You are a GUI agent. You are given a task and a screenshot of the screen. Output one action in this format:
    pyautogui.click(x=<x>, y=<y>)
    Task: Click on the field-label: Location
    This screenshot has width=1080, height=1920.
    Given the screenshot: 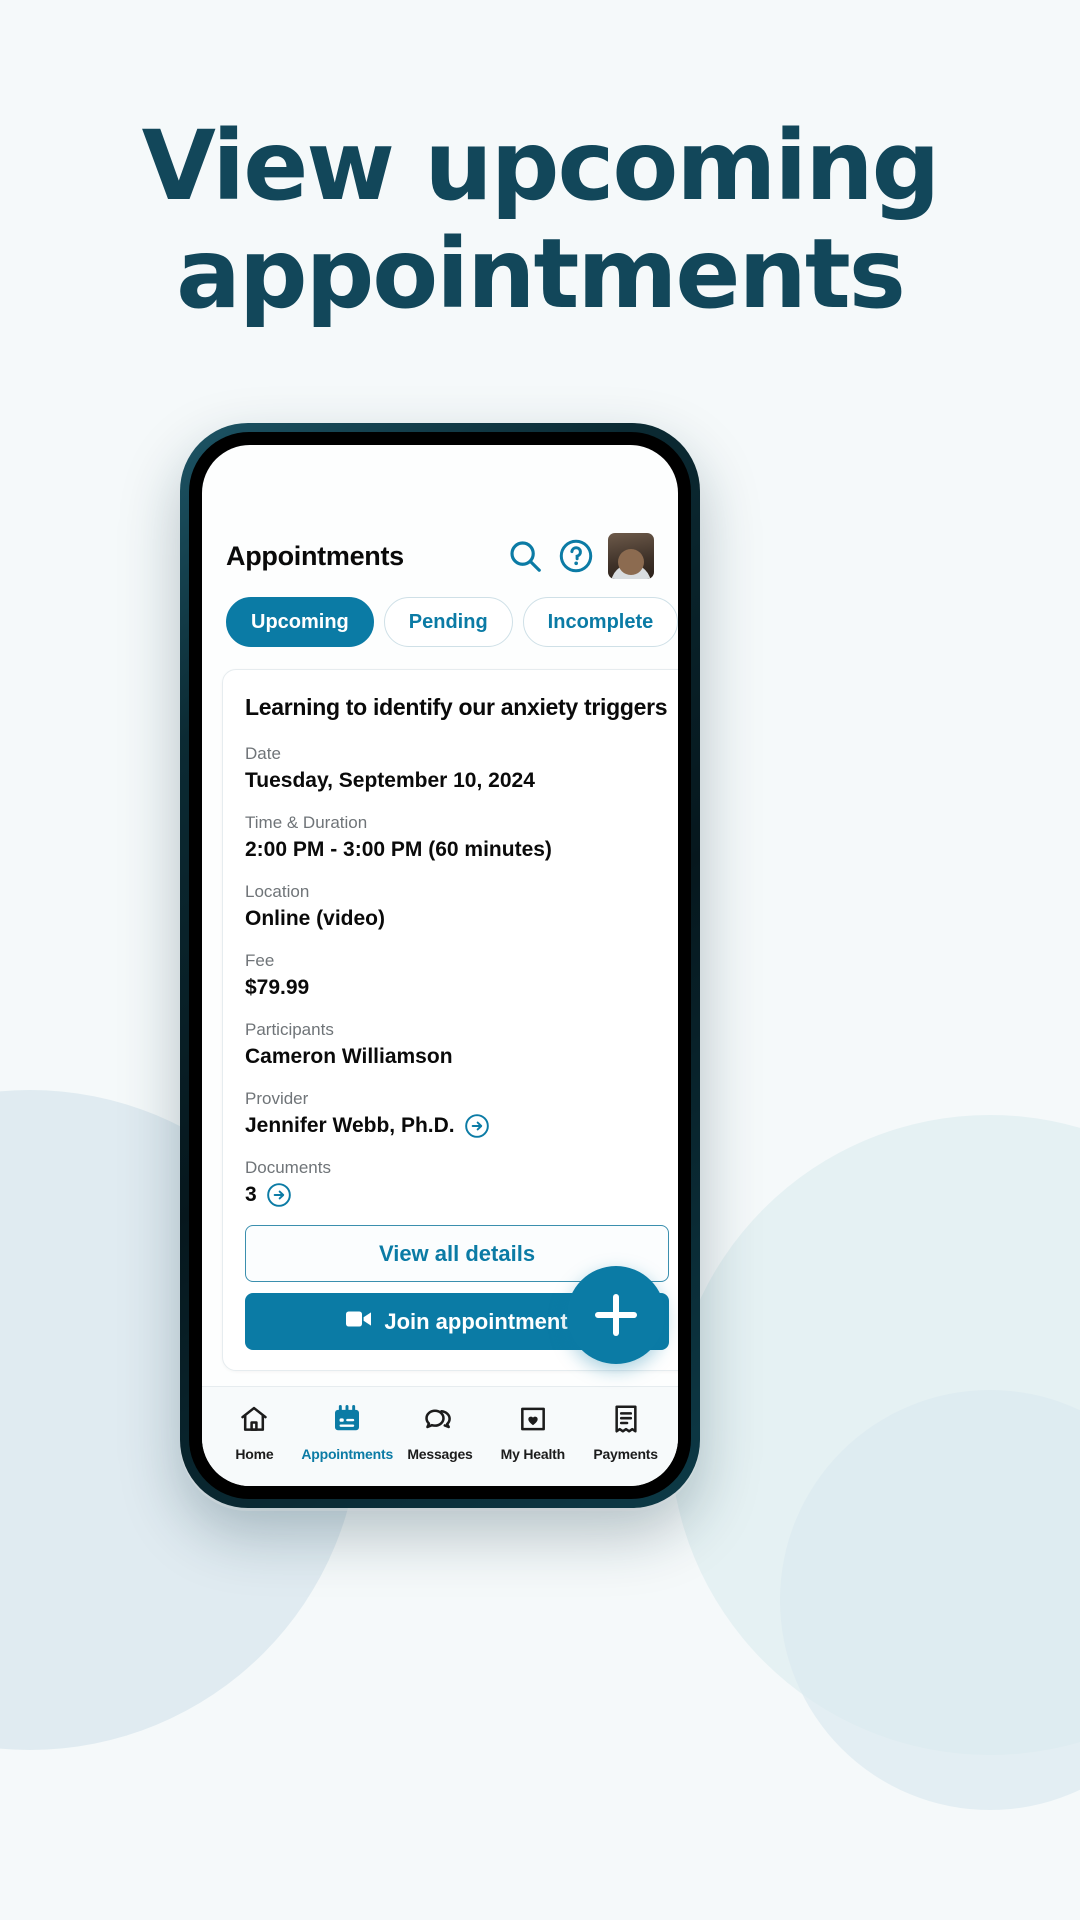 What is the action you would take?
    pyautogui.click(x=277, y=891)
    